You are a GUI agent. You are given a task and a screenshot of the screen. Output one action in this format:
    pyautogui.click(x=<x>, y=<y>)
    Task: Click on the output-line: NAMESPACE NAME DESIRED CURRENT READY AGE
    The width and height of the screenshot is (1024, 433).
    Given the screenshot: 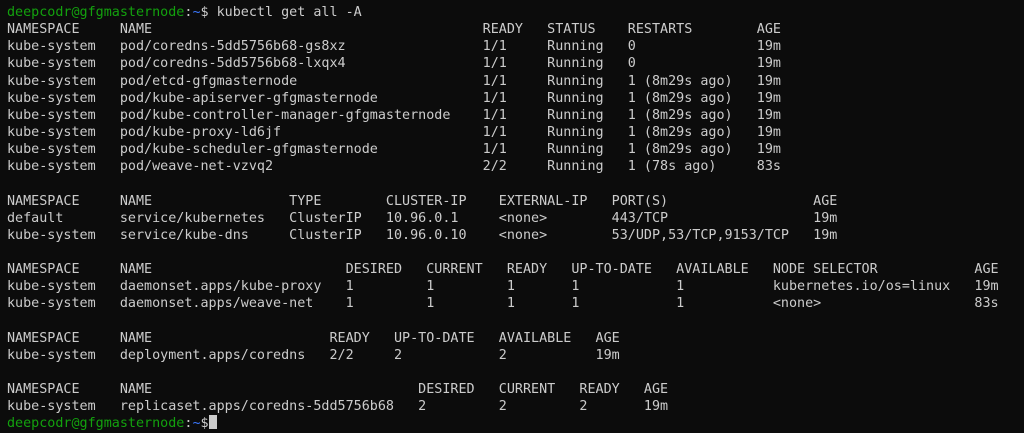 What is the action you would take?
    pyautogui.click(x=338, y=390)
    